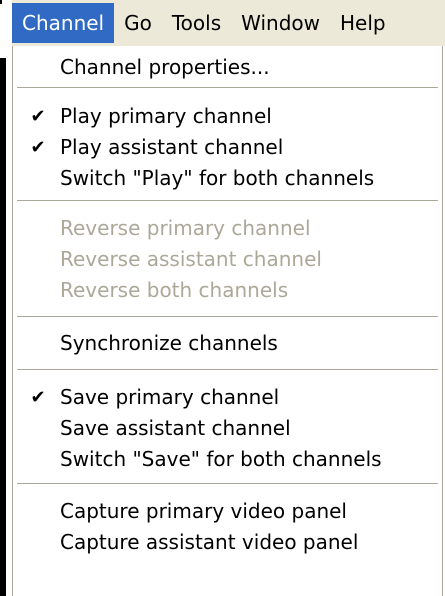  I want to click on menu-channel: Channel, so click(63, 23).